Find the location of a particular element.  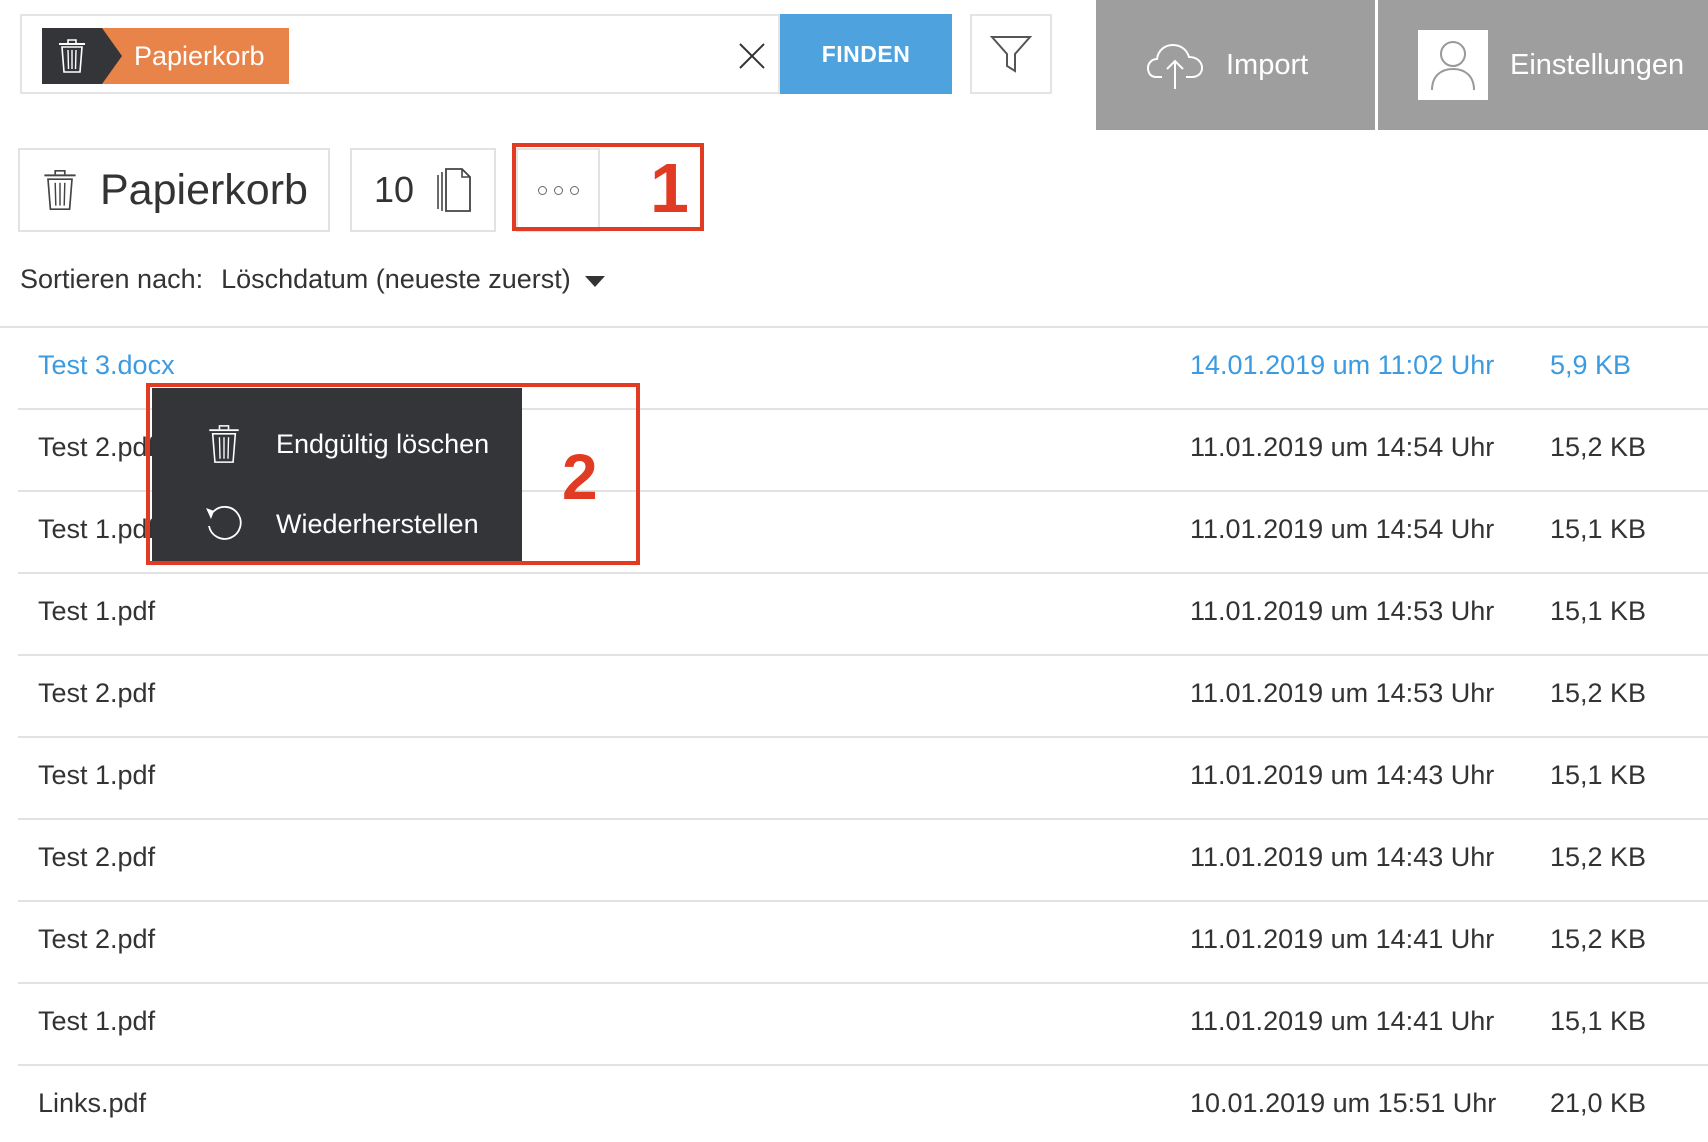

filter-chip-trash: Papierkorb is located at coordinates (165, 56).